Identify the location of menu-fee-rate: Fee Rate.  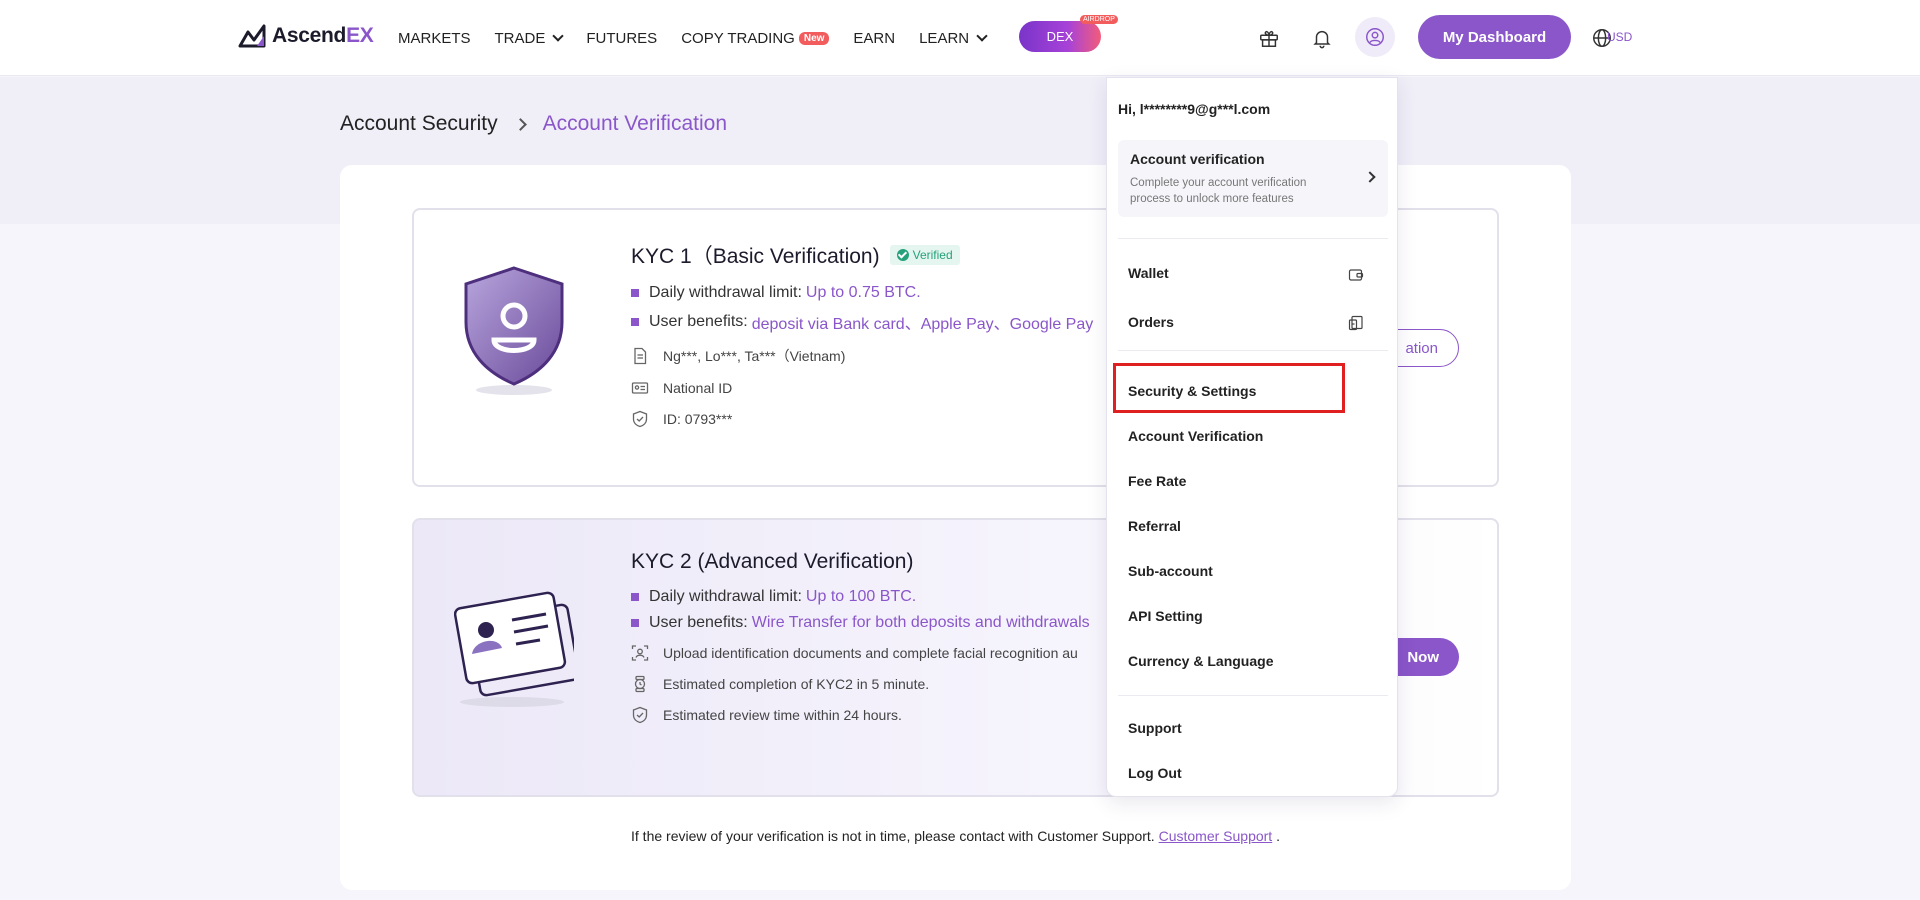
(1157, 481).